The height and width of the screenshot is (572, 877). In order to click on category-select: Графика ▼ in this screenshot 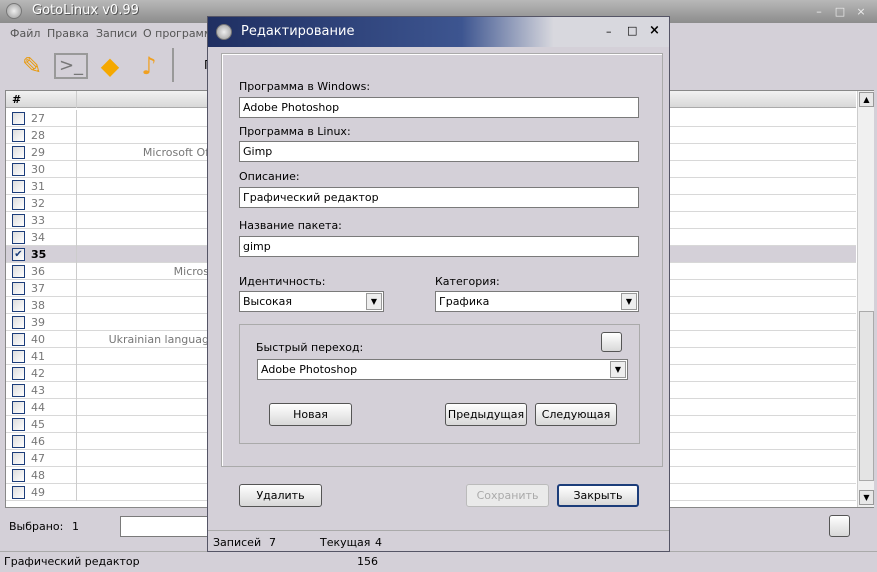, I will do `click(537, 301)`.